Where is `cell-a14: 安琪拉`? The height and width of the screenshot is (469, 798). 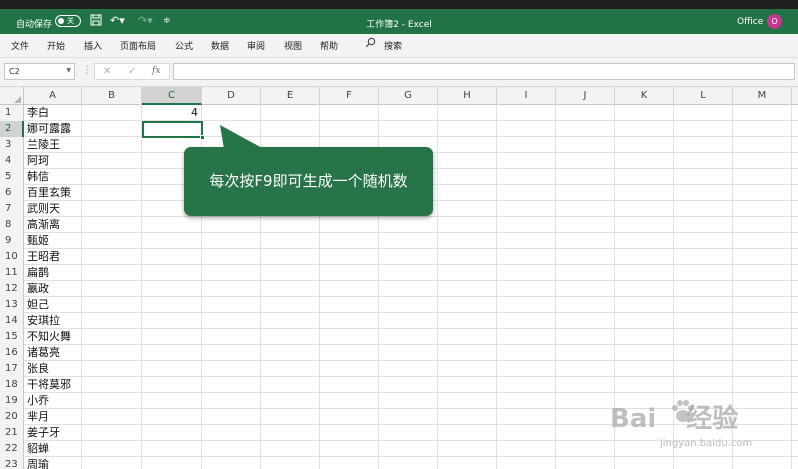
cell-a14: 安琪拉 is located at coordinates (43, 321).